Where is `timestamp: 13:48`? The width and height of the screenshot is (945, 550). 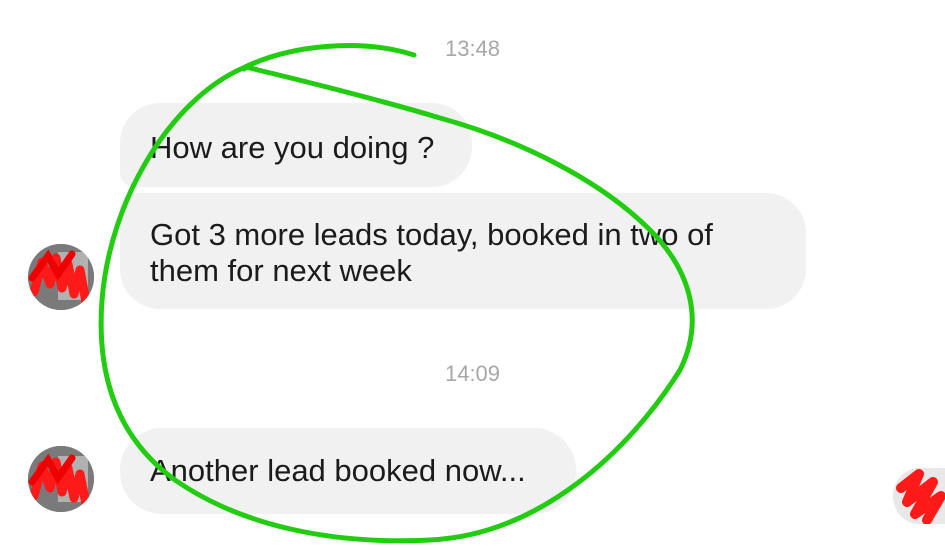 timestamp: 13:48 is located at coordinates (472, 48).